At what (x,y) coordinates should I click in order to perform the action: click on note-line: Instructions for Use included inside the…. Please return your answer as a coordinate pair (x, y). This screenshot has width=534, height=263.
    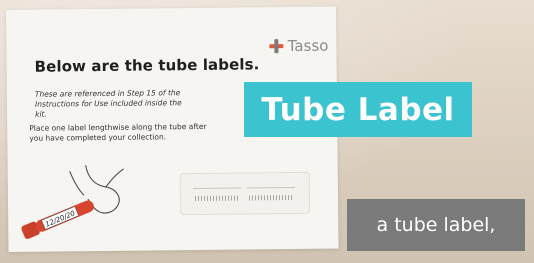
    Looking at the image, I should click on (108, 108).